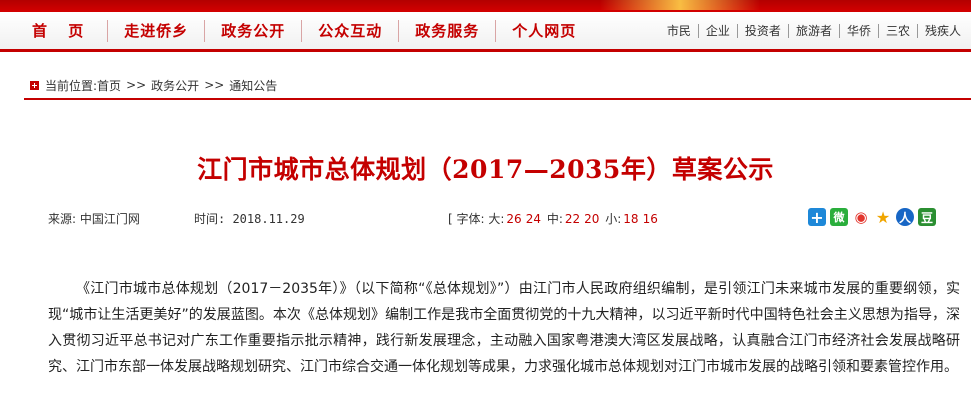 The image size is (971, 405). I want to click on article-time: 时间: 2018.11.29, so click(249, 219).